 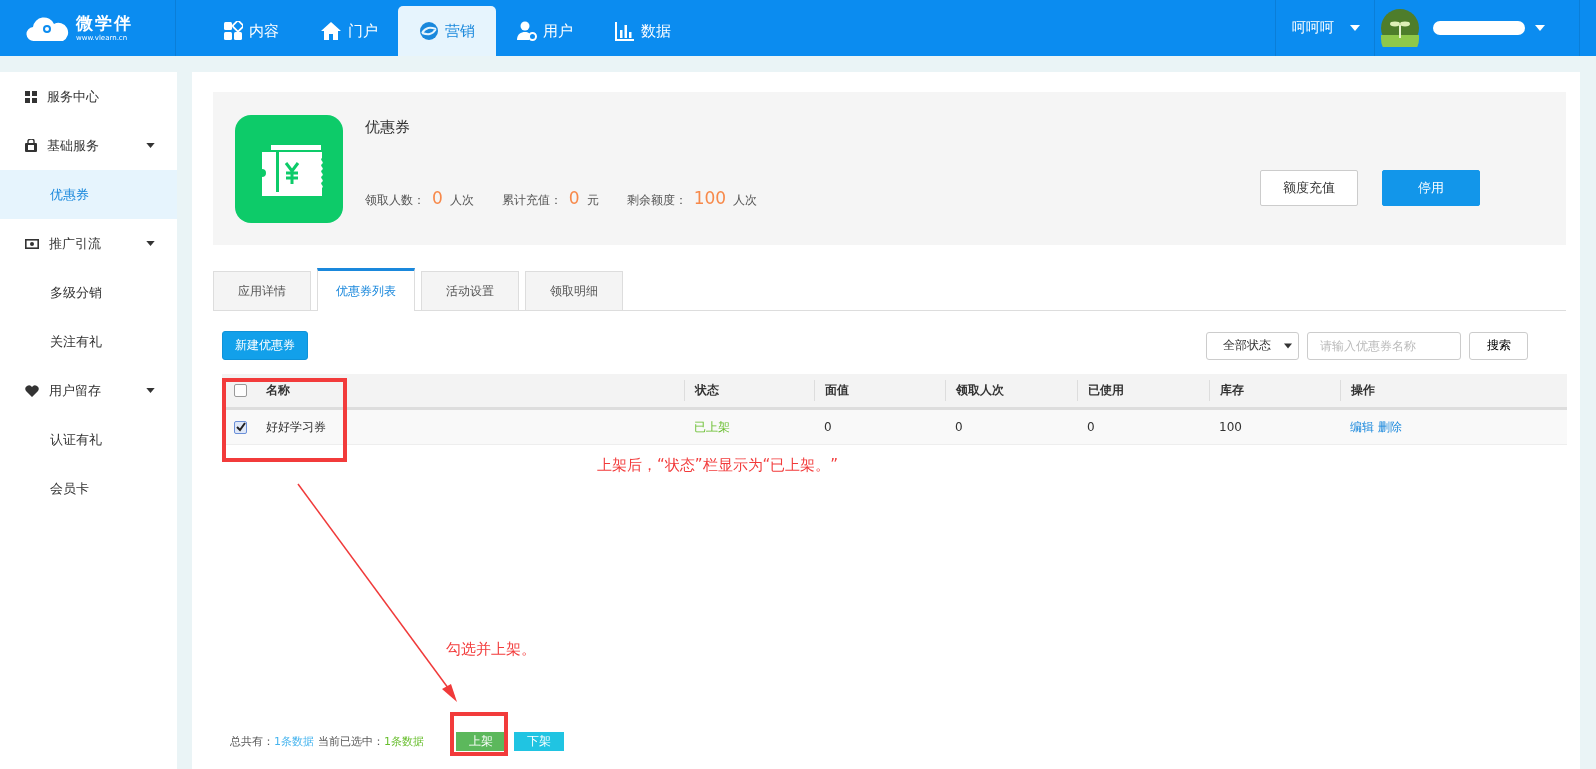 What do you see at coordinates (1363, 390) in the screenshot?
I see `column-header: 操作` at bounding box center [1363, 390].